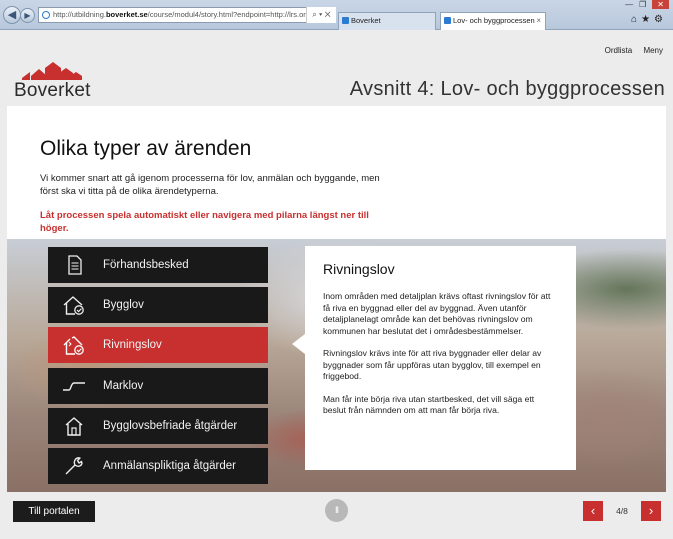 The width and height of the screenshot is (673, 539). I want to click on document-icon, so click(75, 265).